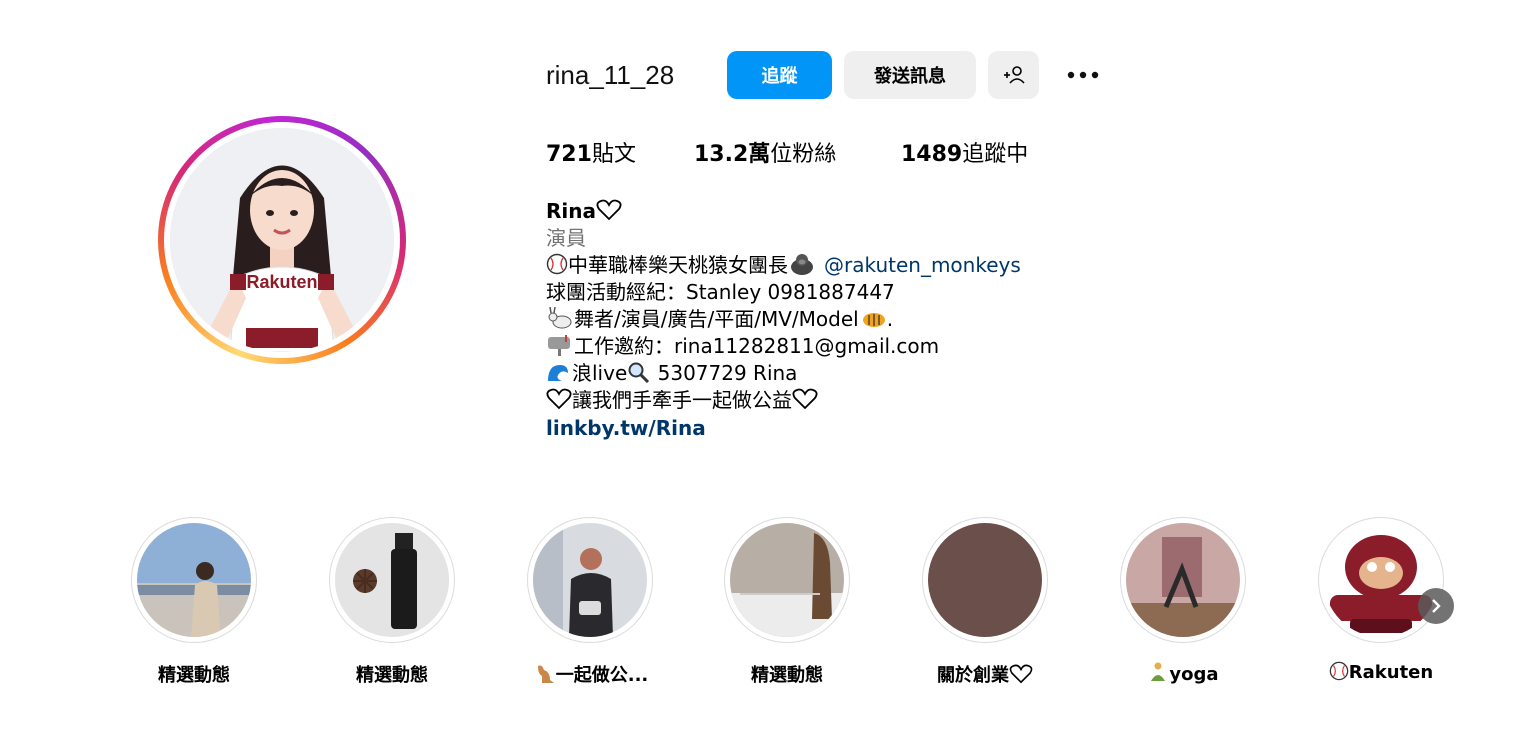 The height and width of the screenshot is (739, 1517). I want to click on suggest-accounts-button, so click(1013, 75).